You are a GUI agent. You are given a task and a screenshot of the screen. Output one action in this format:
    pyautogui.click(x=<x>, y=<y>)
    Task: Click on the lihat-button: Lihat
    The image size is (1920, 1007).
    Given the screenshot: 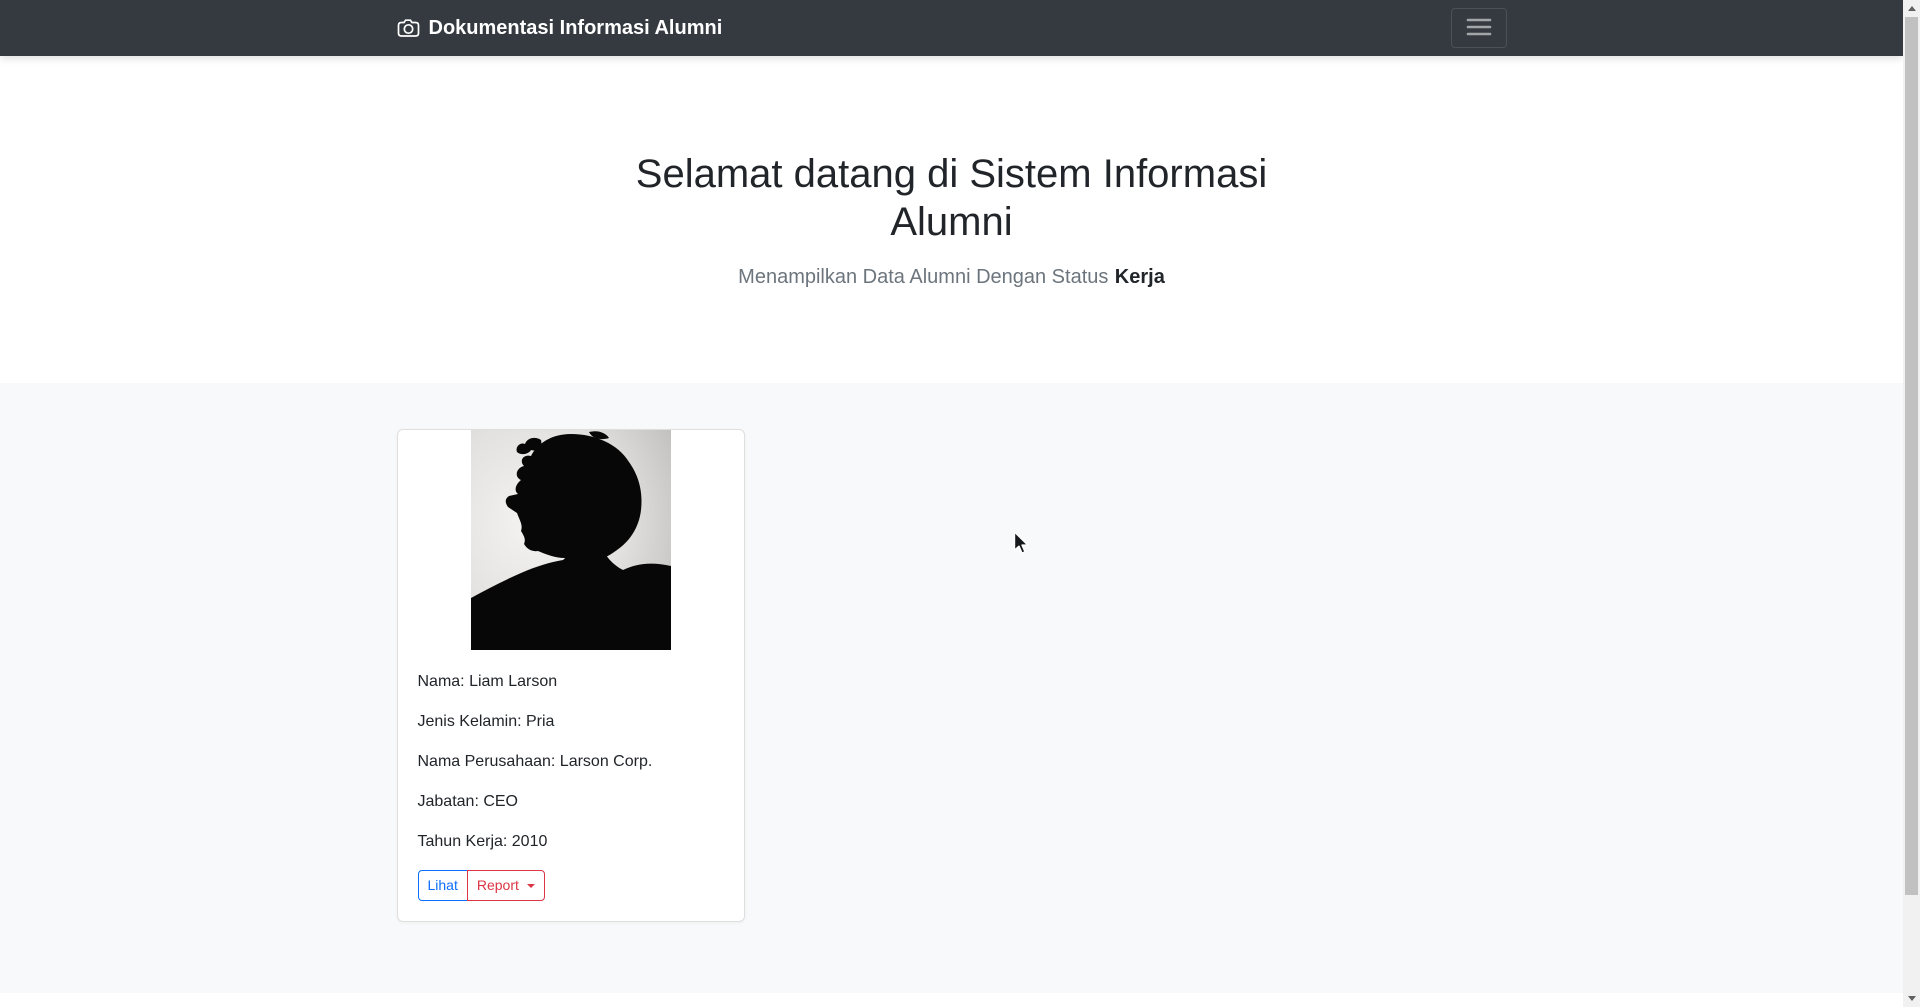 What is the action you would take?
    pyautogui.click(x=442, y=885)
    